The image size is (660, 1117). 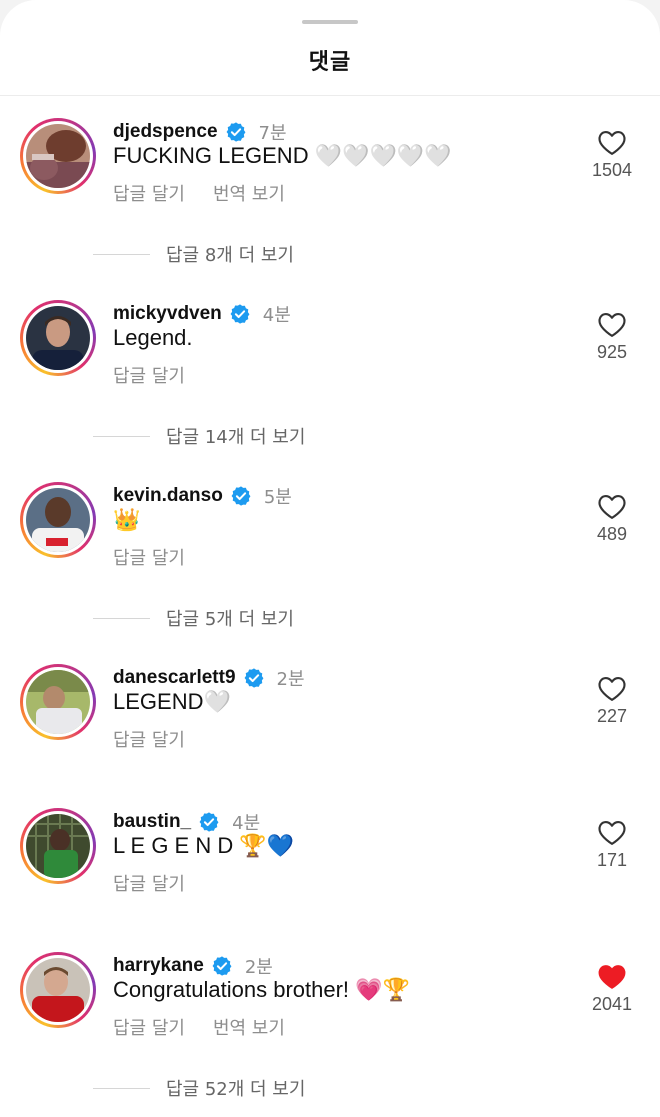 What do you see at coordinates (330, 95) in the screenshot?
I see `header-divider` at bounding box center [330, 95].